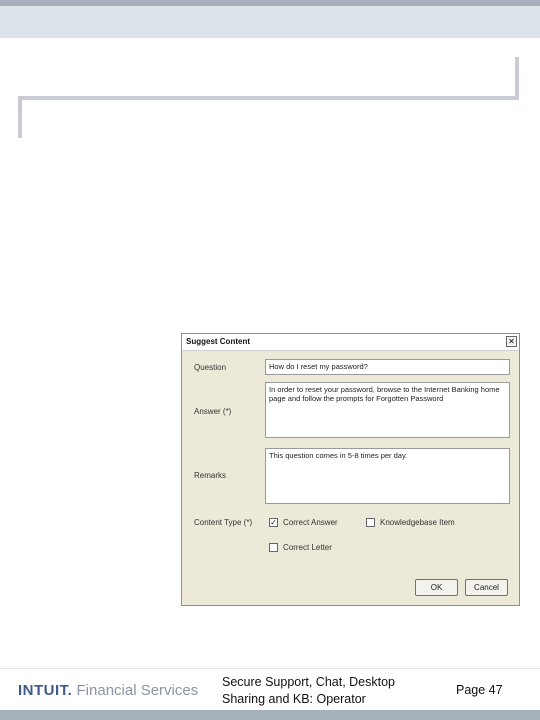  What do you see at coordinates (20, 117) in the screenshot?
I see `title-bracket-left` at bounding box center [20, 117].